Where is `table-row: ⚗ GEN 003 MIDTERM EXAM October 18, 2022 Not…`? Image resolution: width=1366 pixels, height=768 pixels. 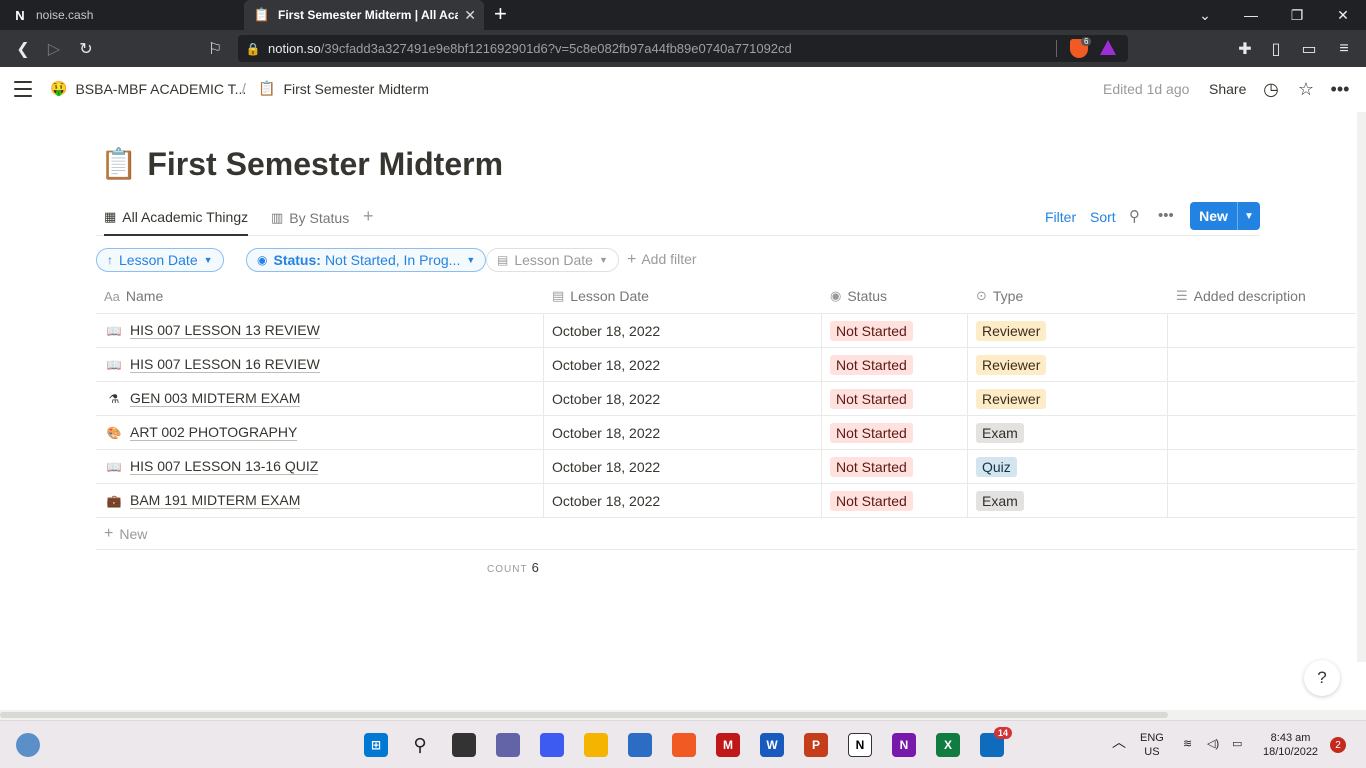
table-row: ⚗ GEN 003 MIDTERM EXAM October 18, 2022 Not… is located at coordinates (726, 399).